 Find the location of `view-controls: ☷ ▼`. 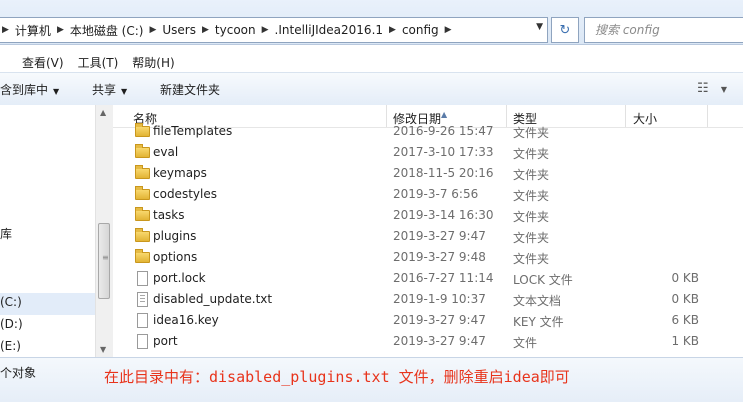

view-controls: ☷ ▼ is located at coordinates (708, 88).